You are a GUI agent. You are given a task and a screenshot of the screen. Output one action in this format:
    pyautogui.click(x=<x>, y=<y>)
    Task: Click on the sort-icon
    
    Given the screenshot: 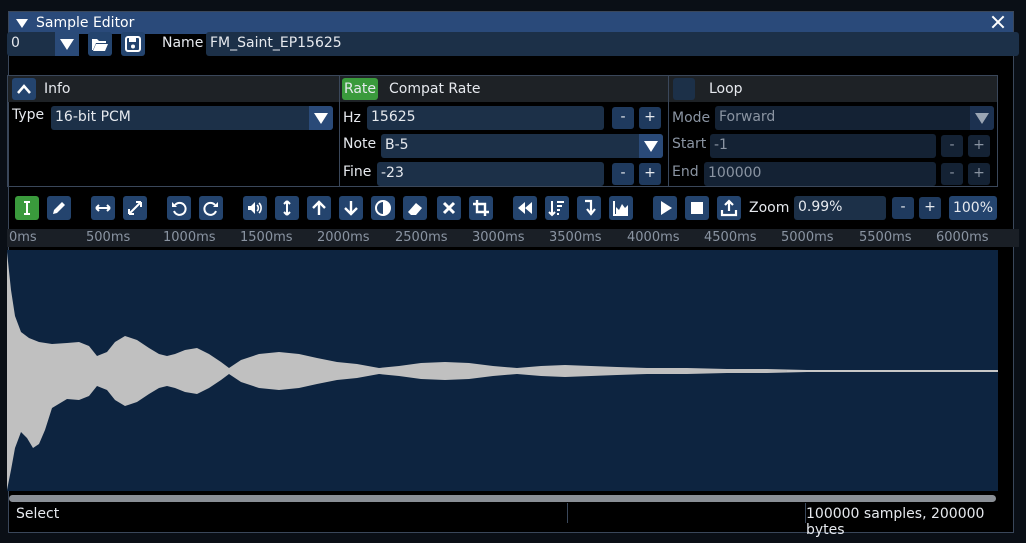 What is the action you would take?
    pyautogui.click(x=556, y=209)
    